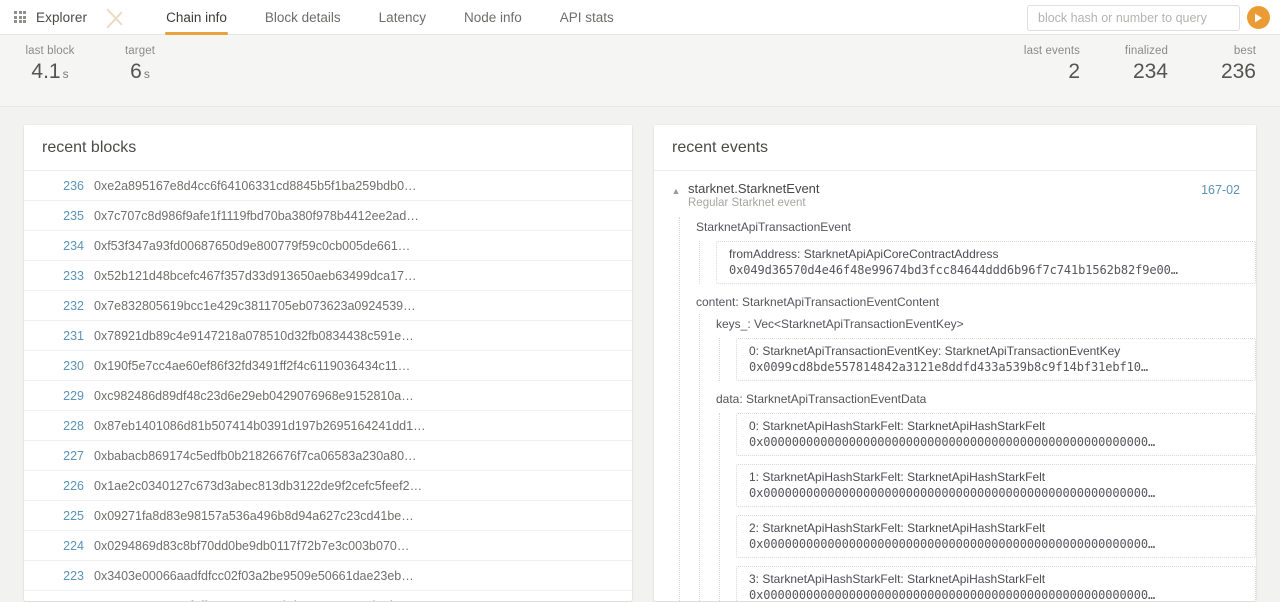  Describe the element at coordinates (493, 17) in the screenshot. I see `tab-node-info: Node info` at that location.